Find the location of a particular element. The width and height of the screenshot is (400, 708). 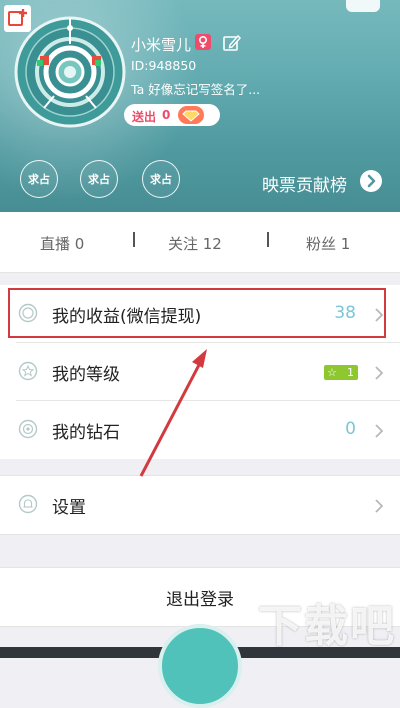

bell-circle-icon is located at coordinates (28, 504).